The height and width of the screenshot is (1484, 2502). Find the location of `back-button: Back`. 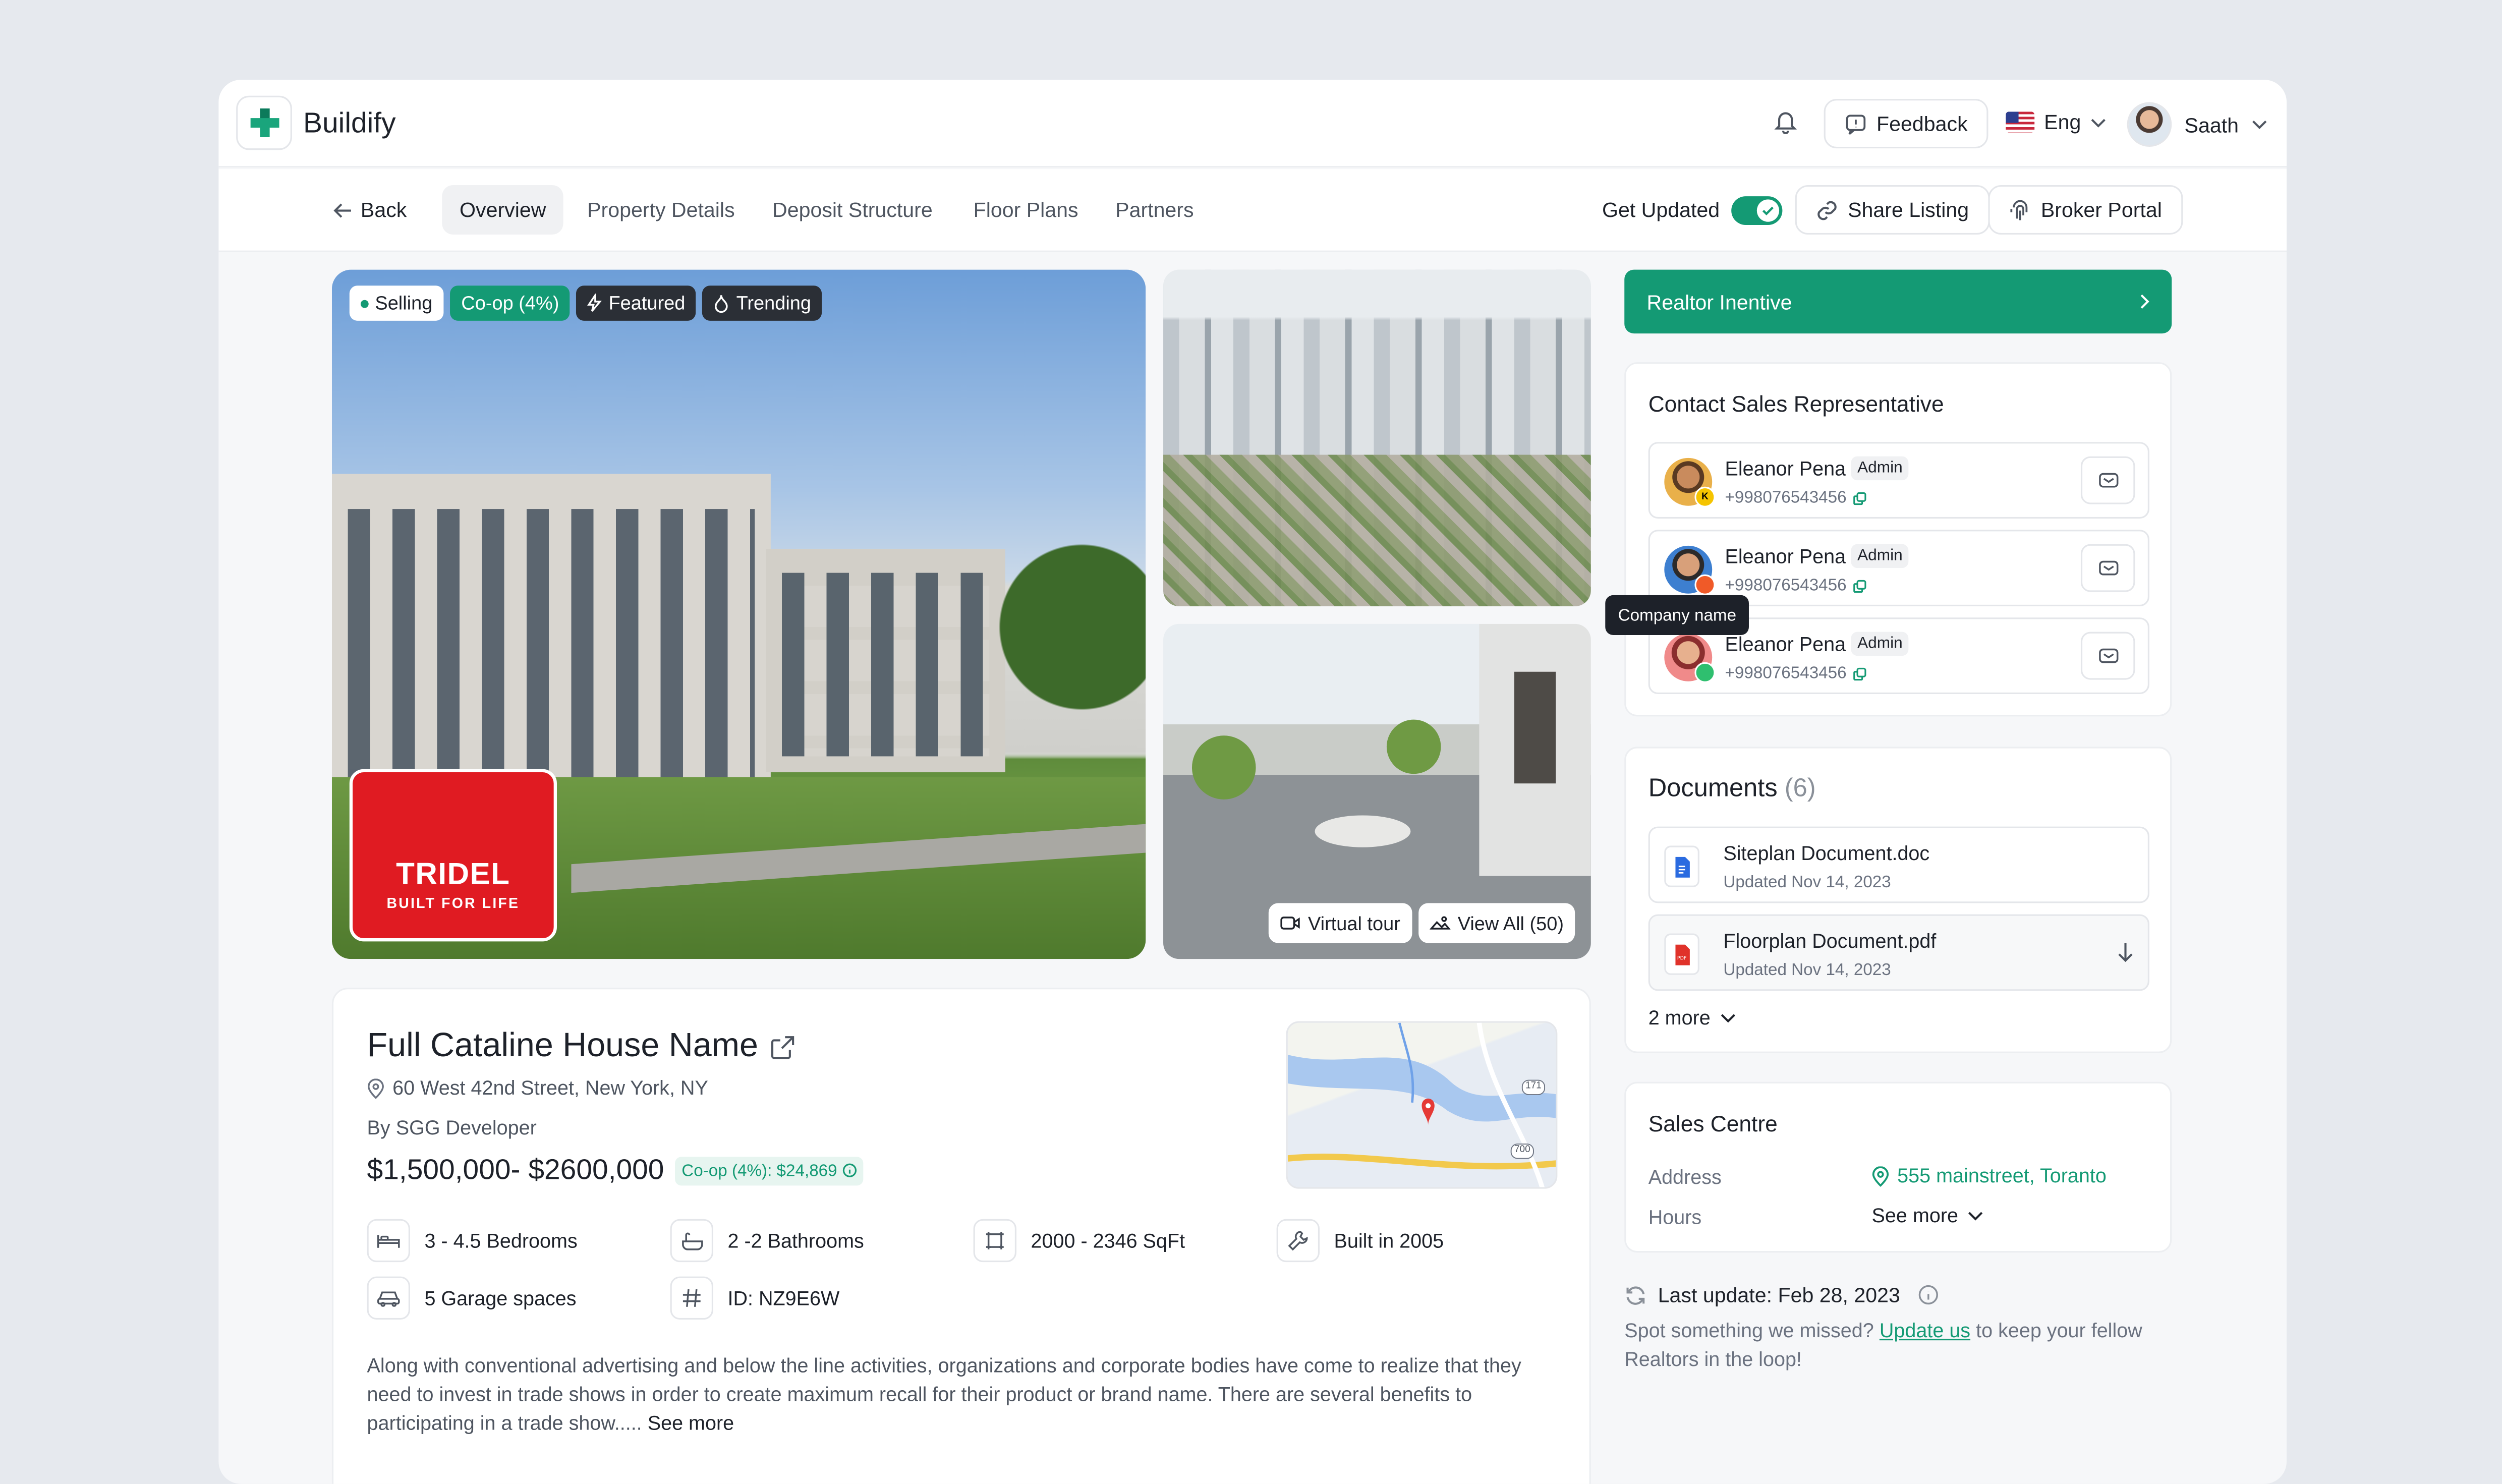

back-button: Back is located at coordinates (370, 210).